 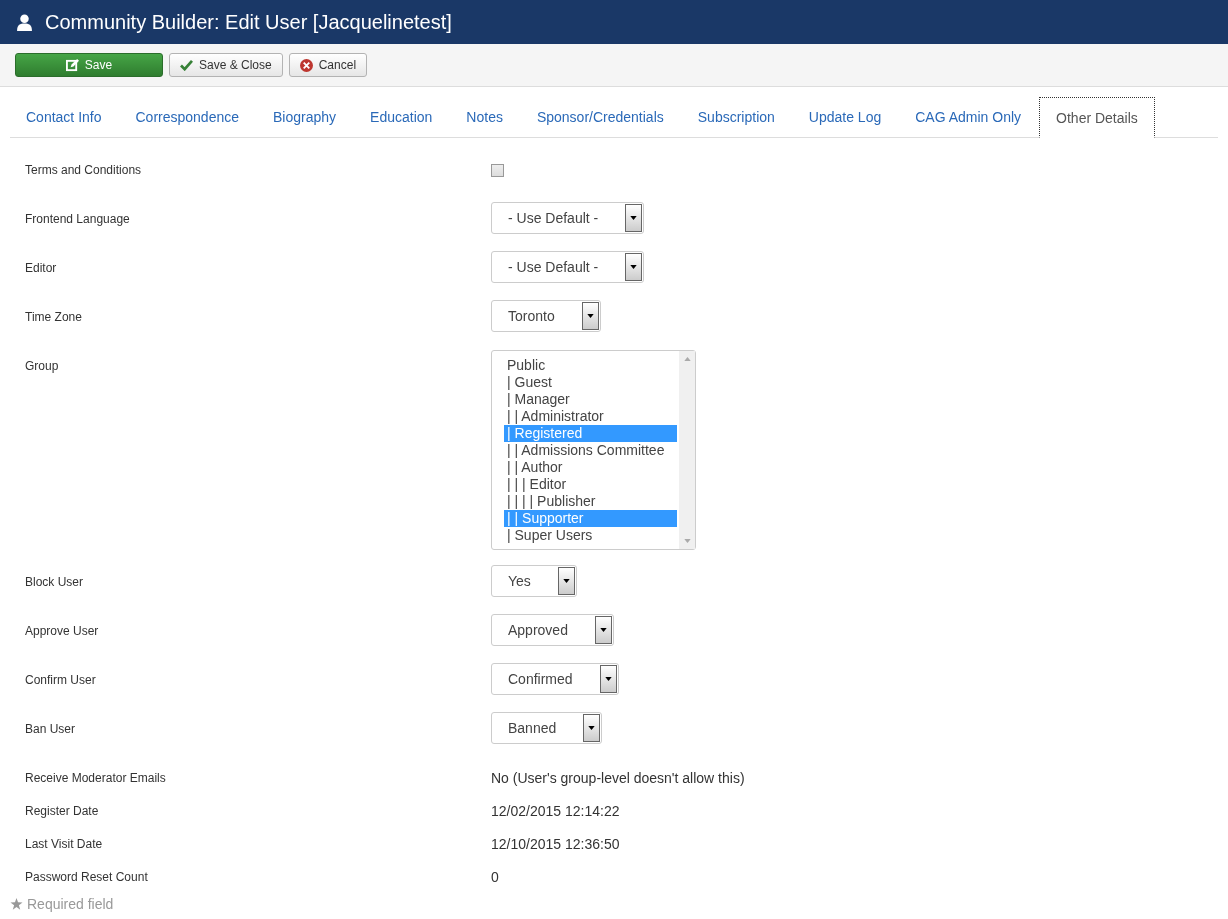 I want to click on cancel-button: Cancel, so click(x=328, y=65).